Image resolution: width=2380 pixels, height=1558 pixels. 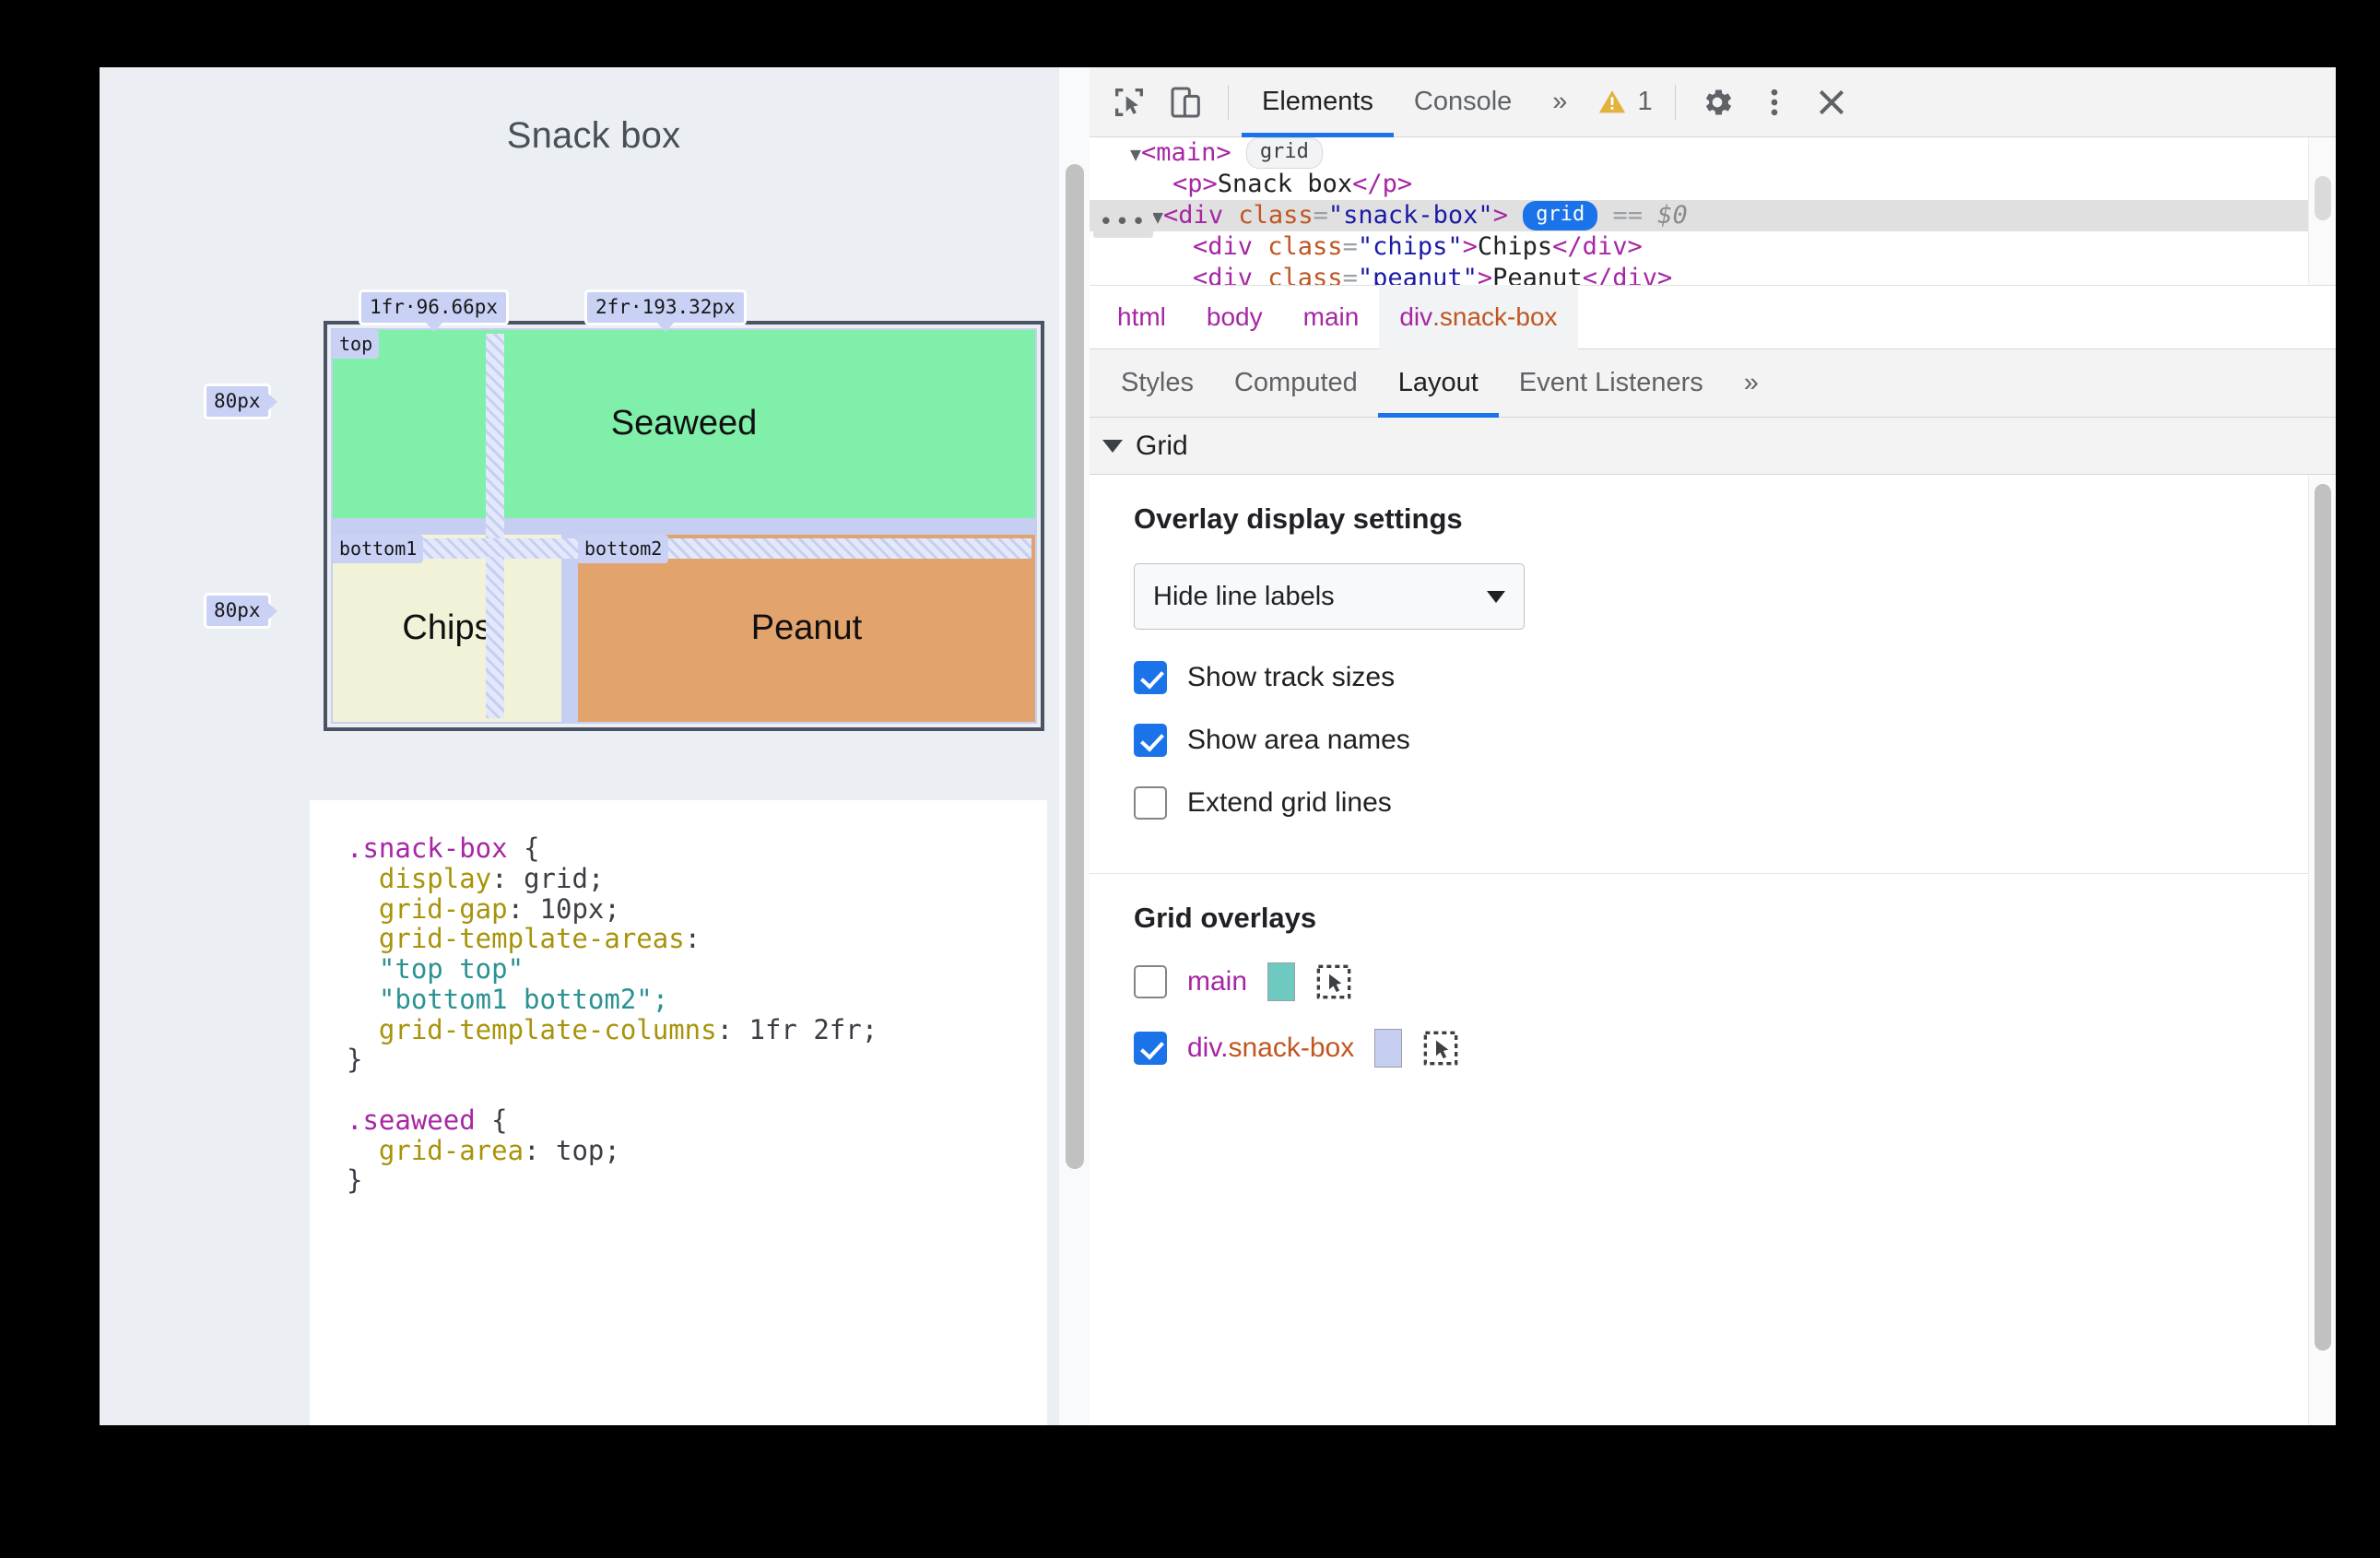 I want to click on expand-triangle-snack-box: ▼, so click(x=1157, y=217).